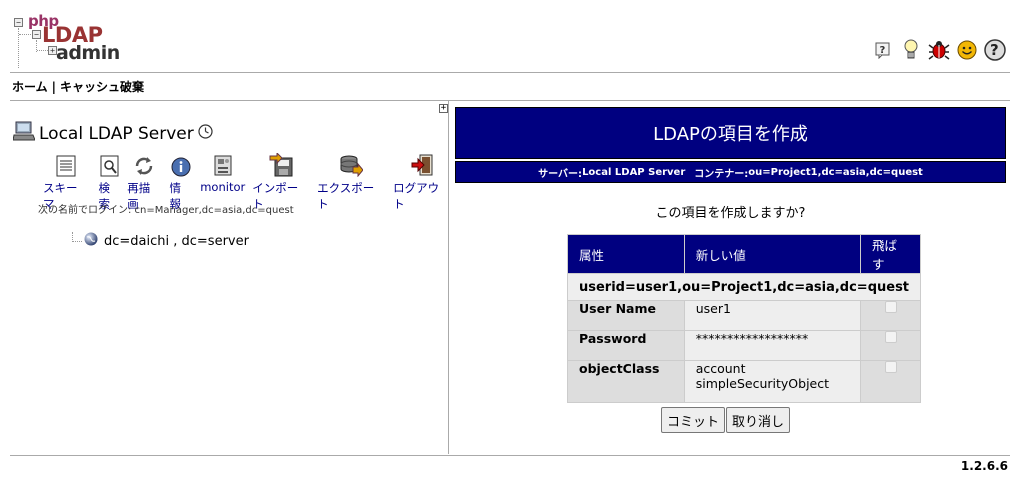 The image size is (1020, 500). Describe the element at coordinates (626, 381) in the screenshot. I see `attr-name: objectClass` at that location.